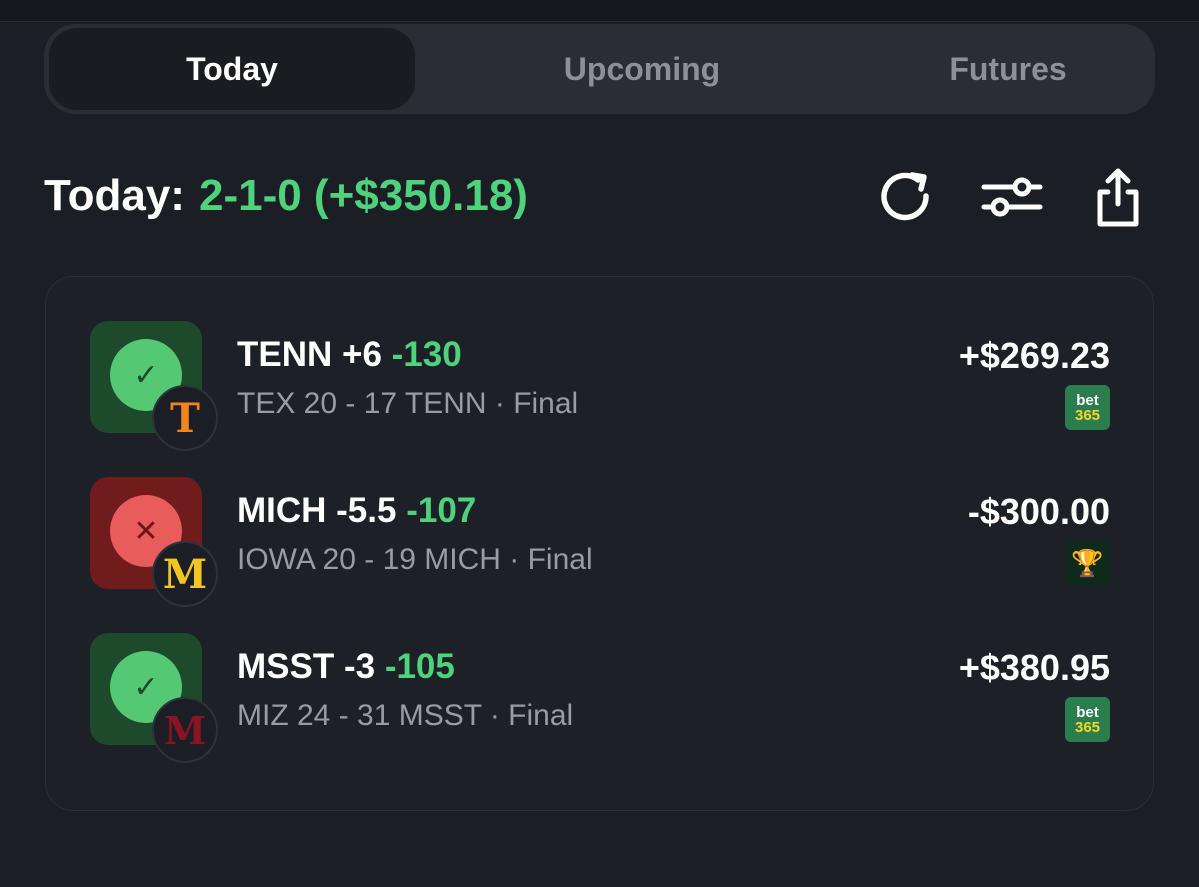 The width and height of the screenshot is (1199, 887). I want to click on bet-title: MSST -3 -105, so click(346, 667).